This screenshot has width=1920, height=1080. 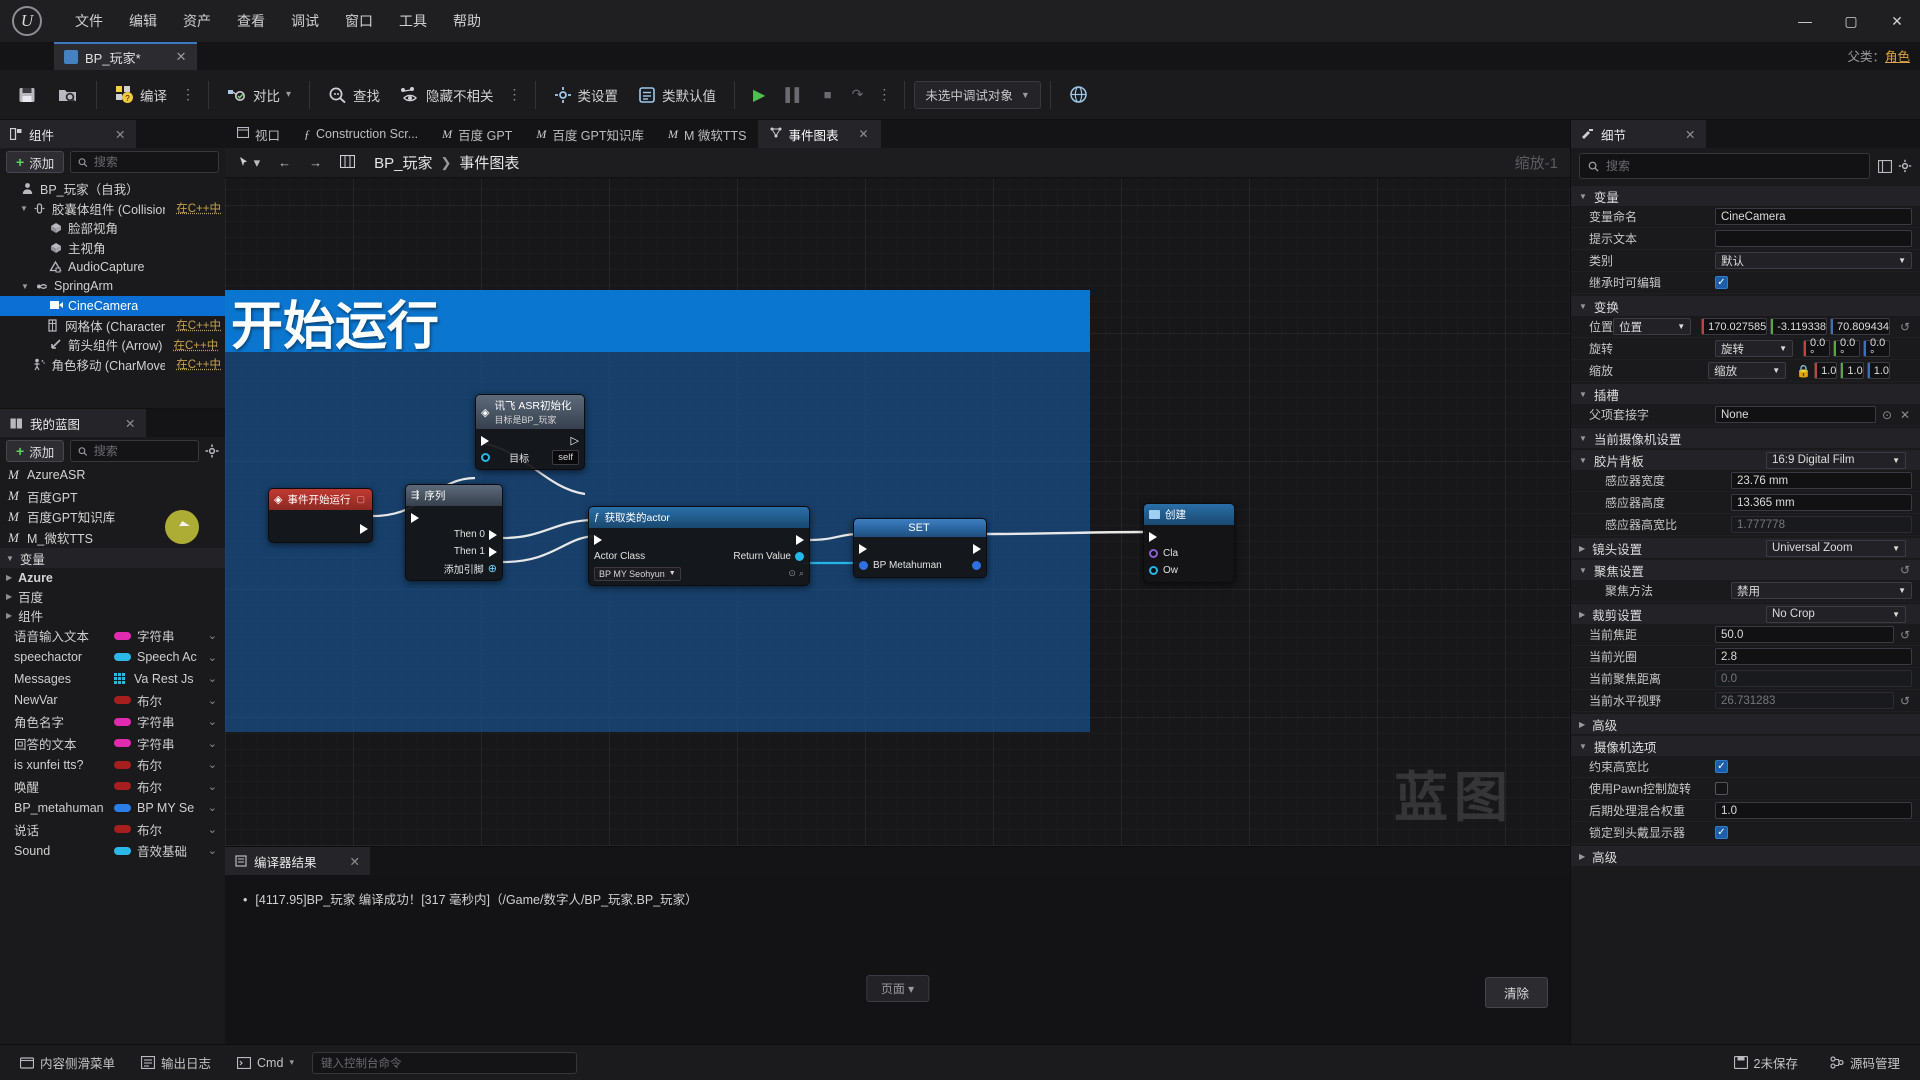 What do you see at coordinates (515, 94) in the screenshot?
I see `hide-options-button: ⋮` at bounding box center [515, 94].